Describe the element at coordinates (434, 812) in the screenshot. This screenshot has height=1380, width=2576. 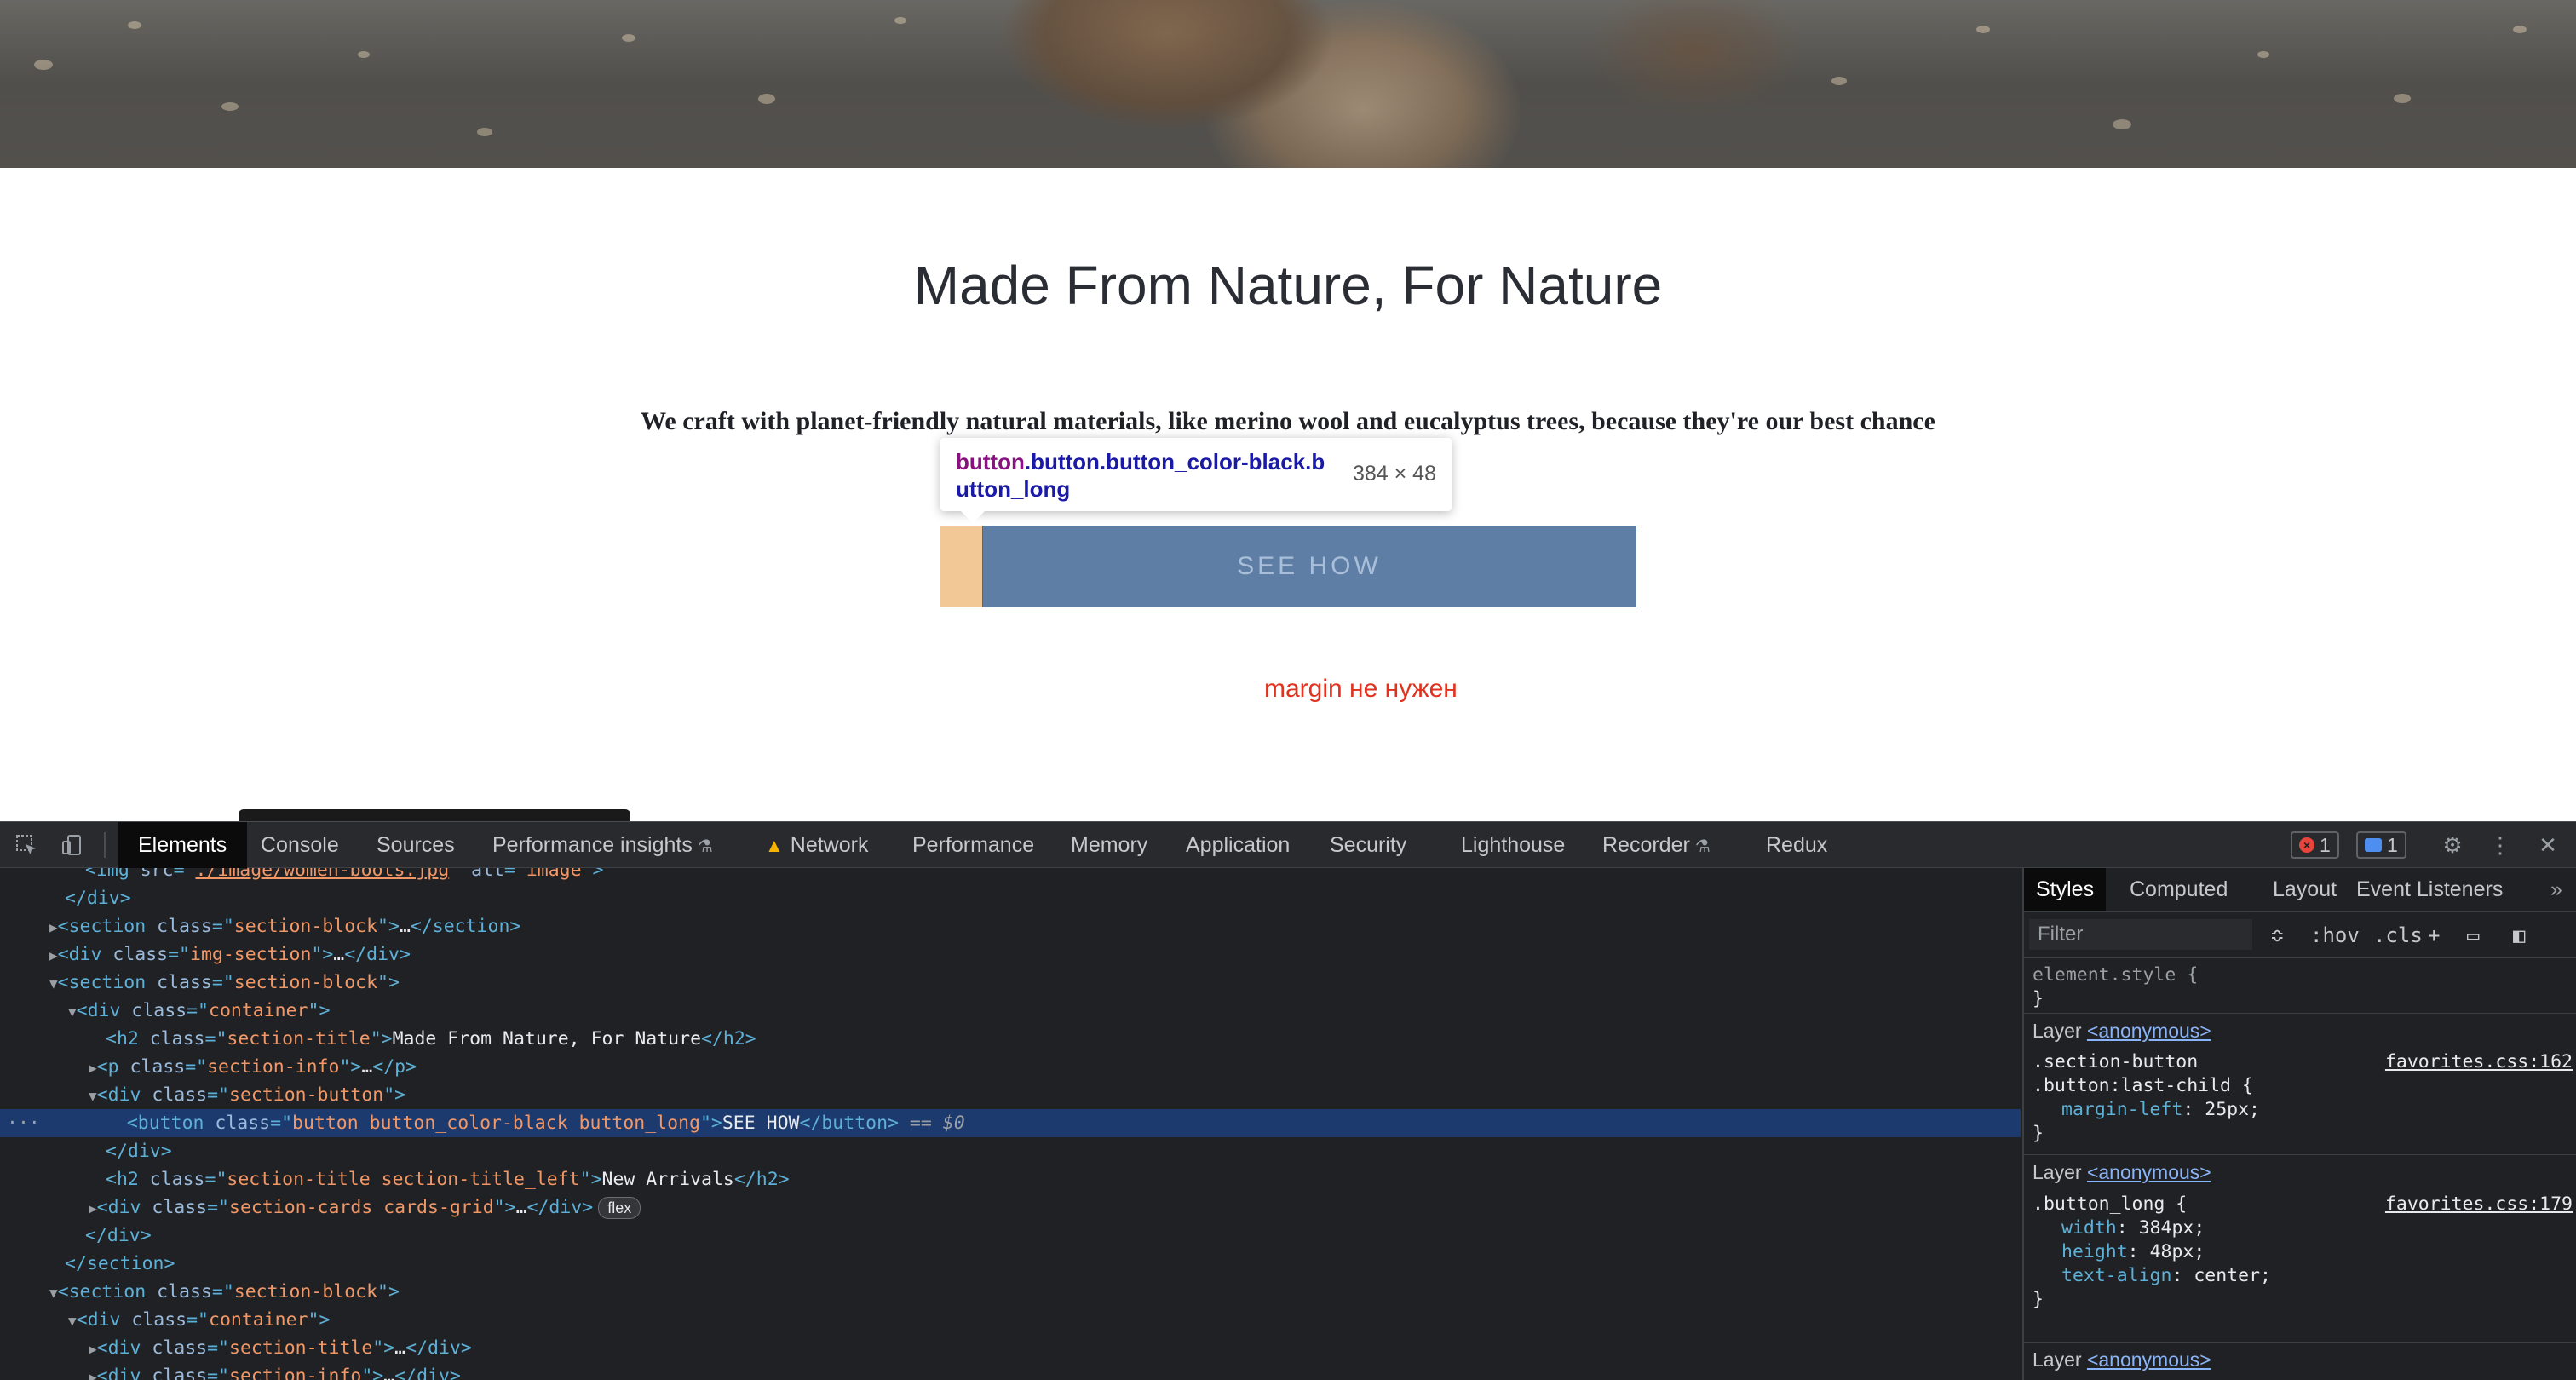
I see `next-section-title-peek` at that location.